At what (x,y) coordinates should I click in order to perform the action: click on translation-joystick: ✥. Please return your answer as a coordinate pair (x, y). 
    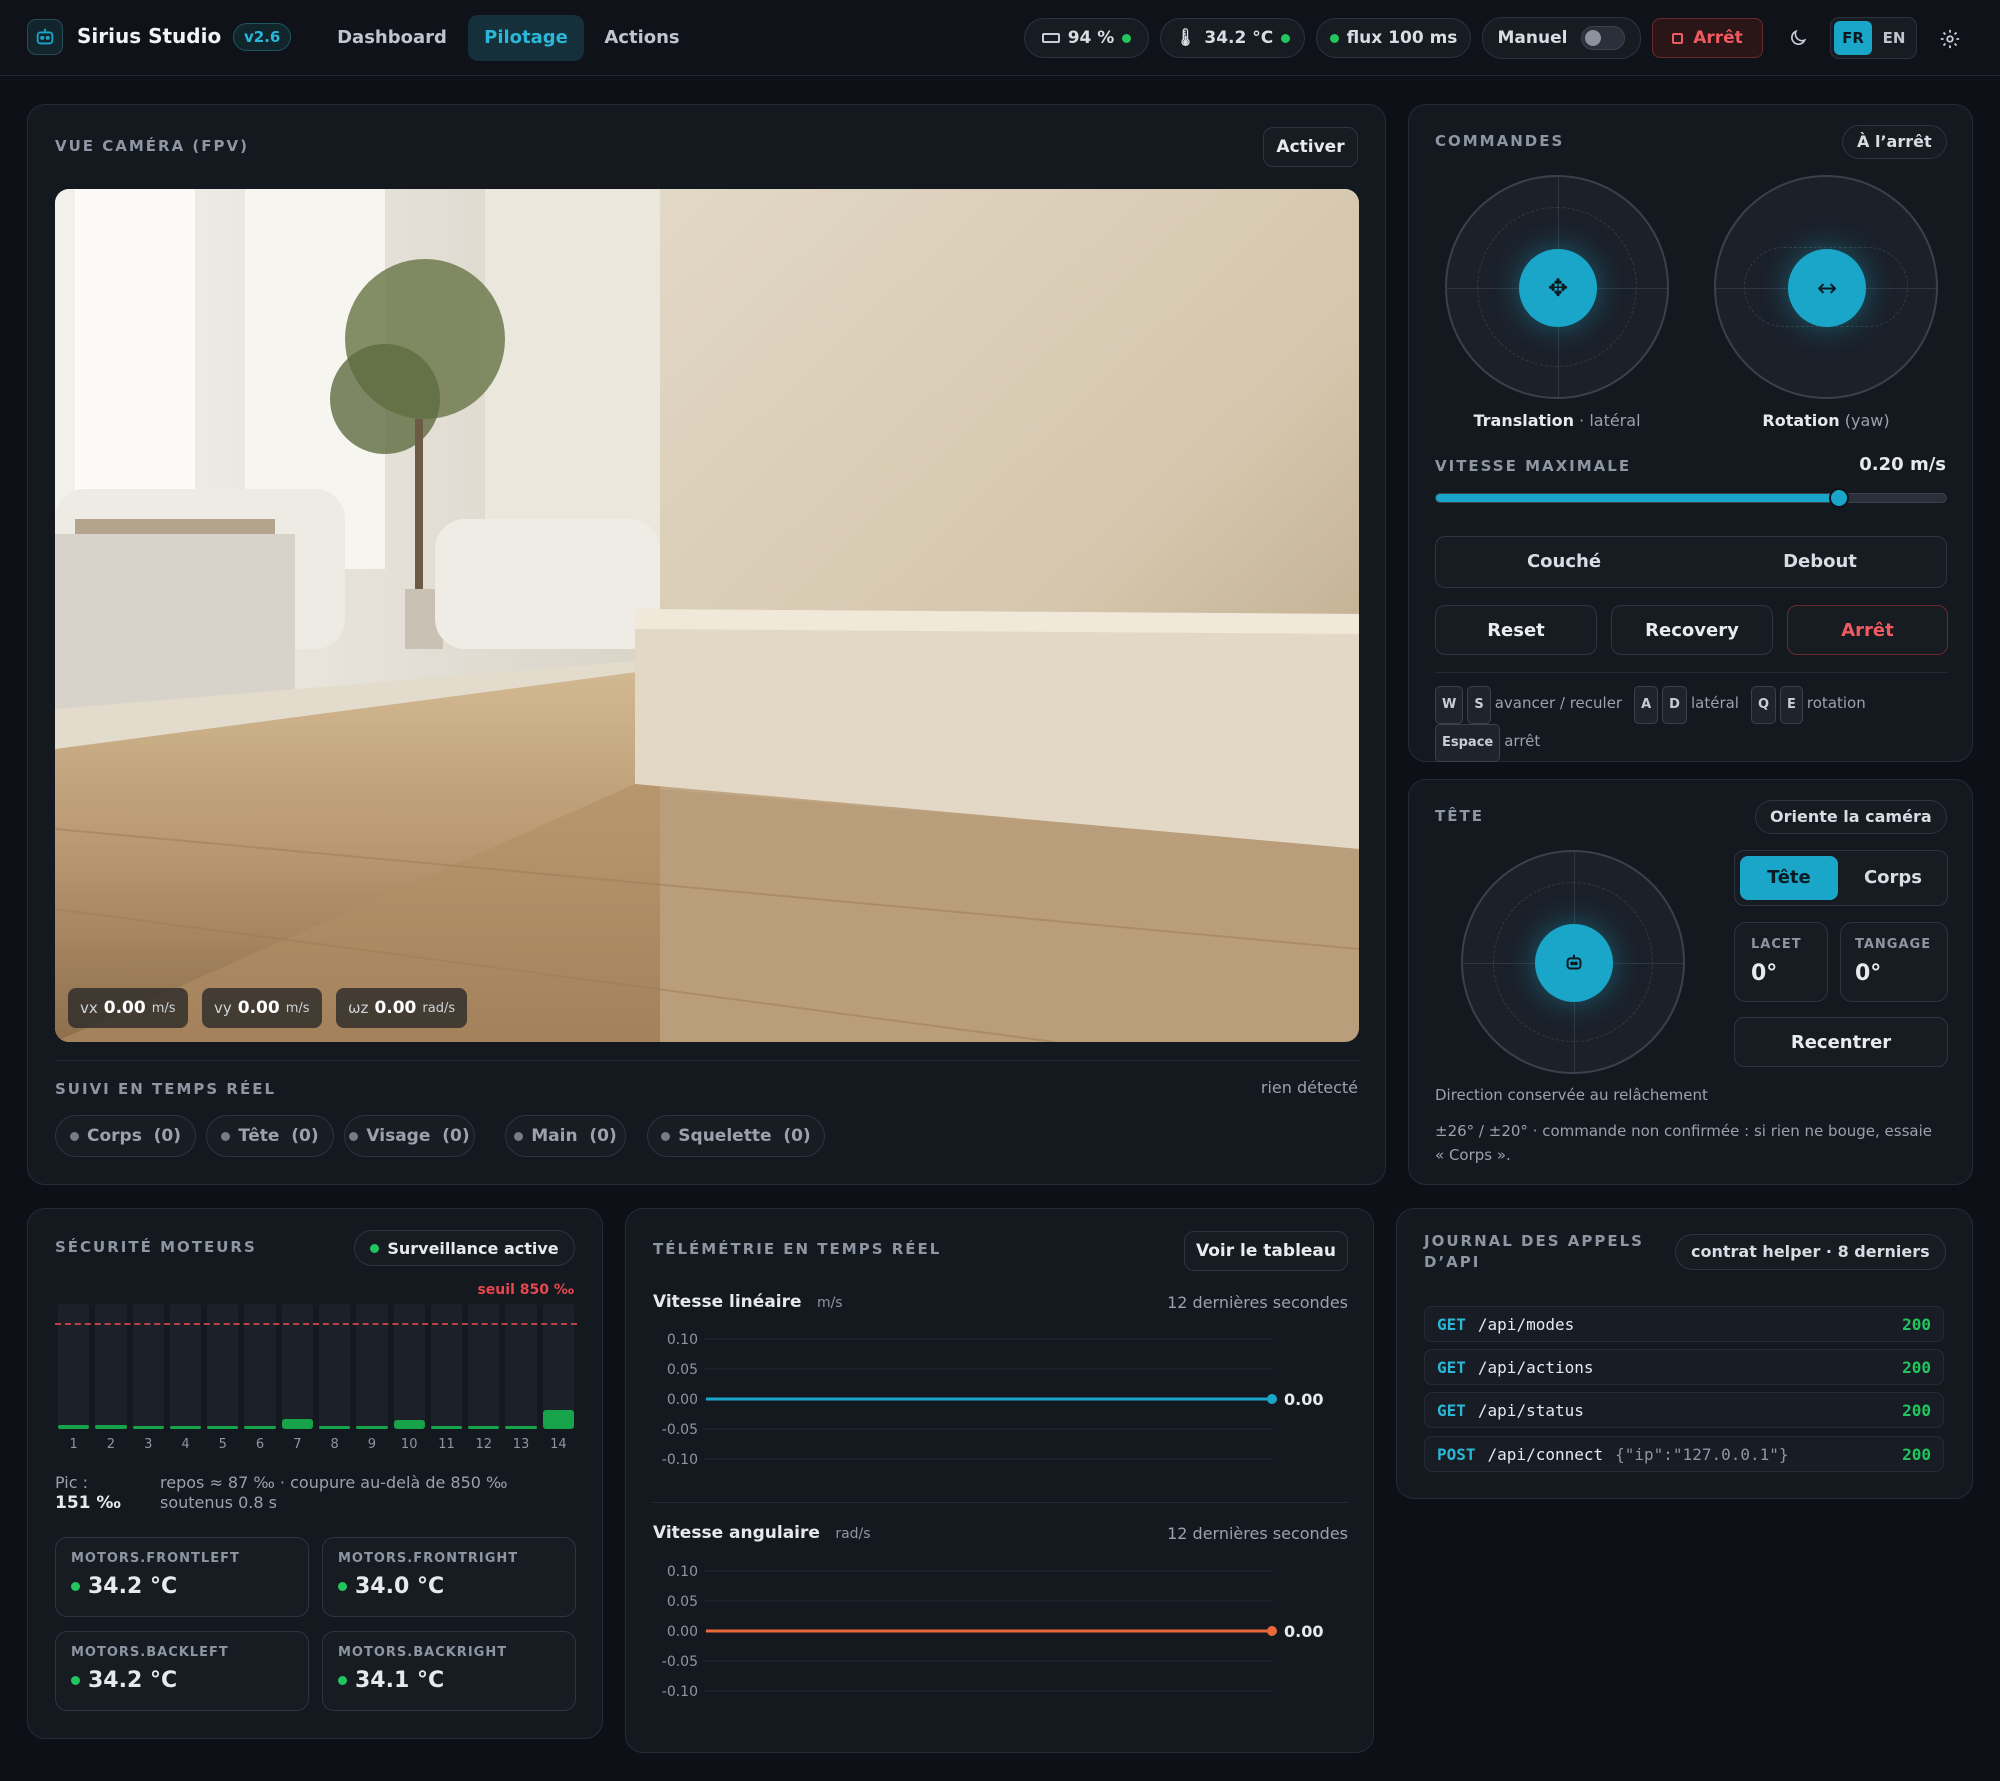
    Looking at the image, I should click on (1557, 287).